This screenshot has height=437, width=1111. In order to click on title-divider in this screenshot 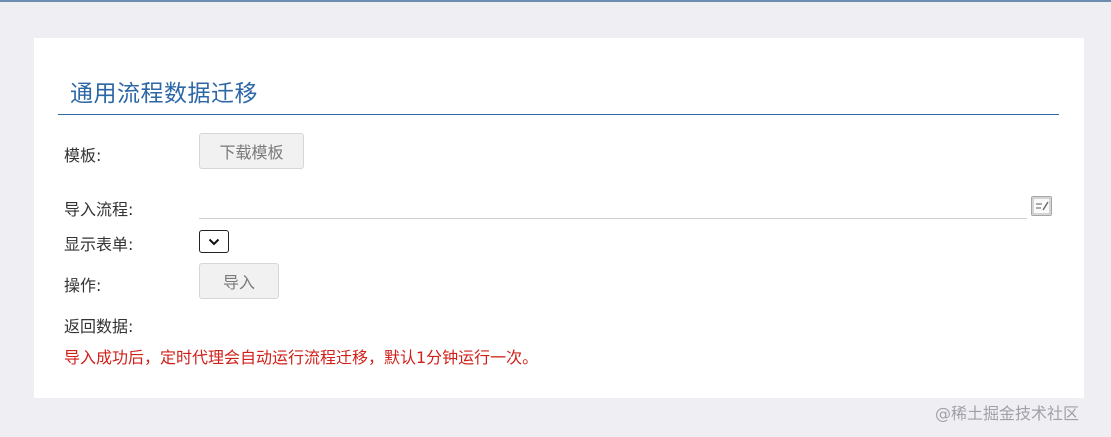, I will do `click(558, 114)`.